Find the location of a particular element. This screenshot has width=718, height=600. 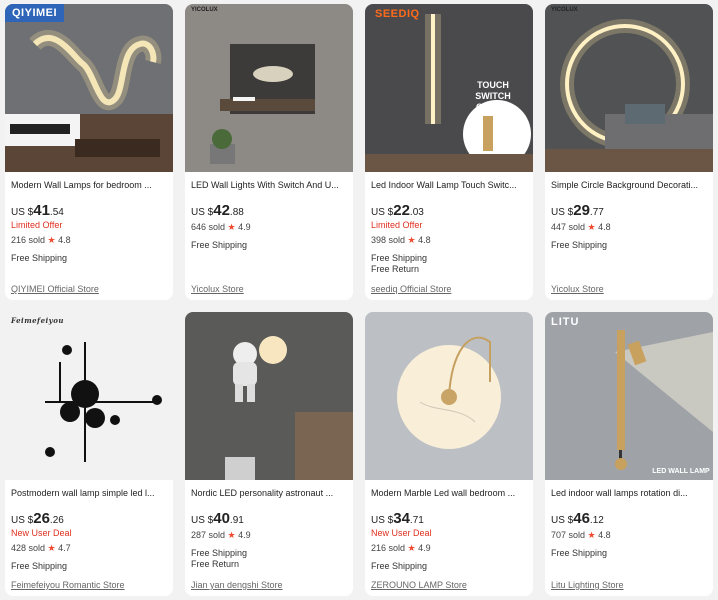

sales-rating: 447 sold ★ 4.8 is located at coordinates (581, 227).